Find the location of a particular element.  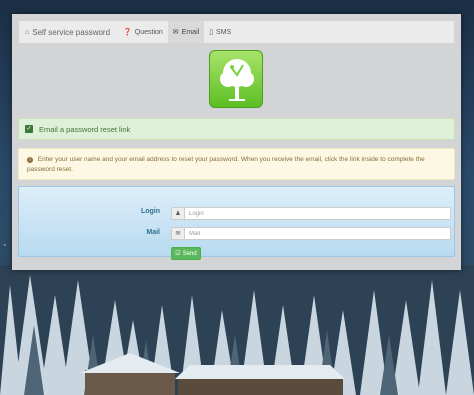

tree-logo-icon is located at coordinates (237, 80).